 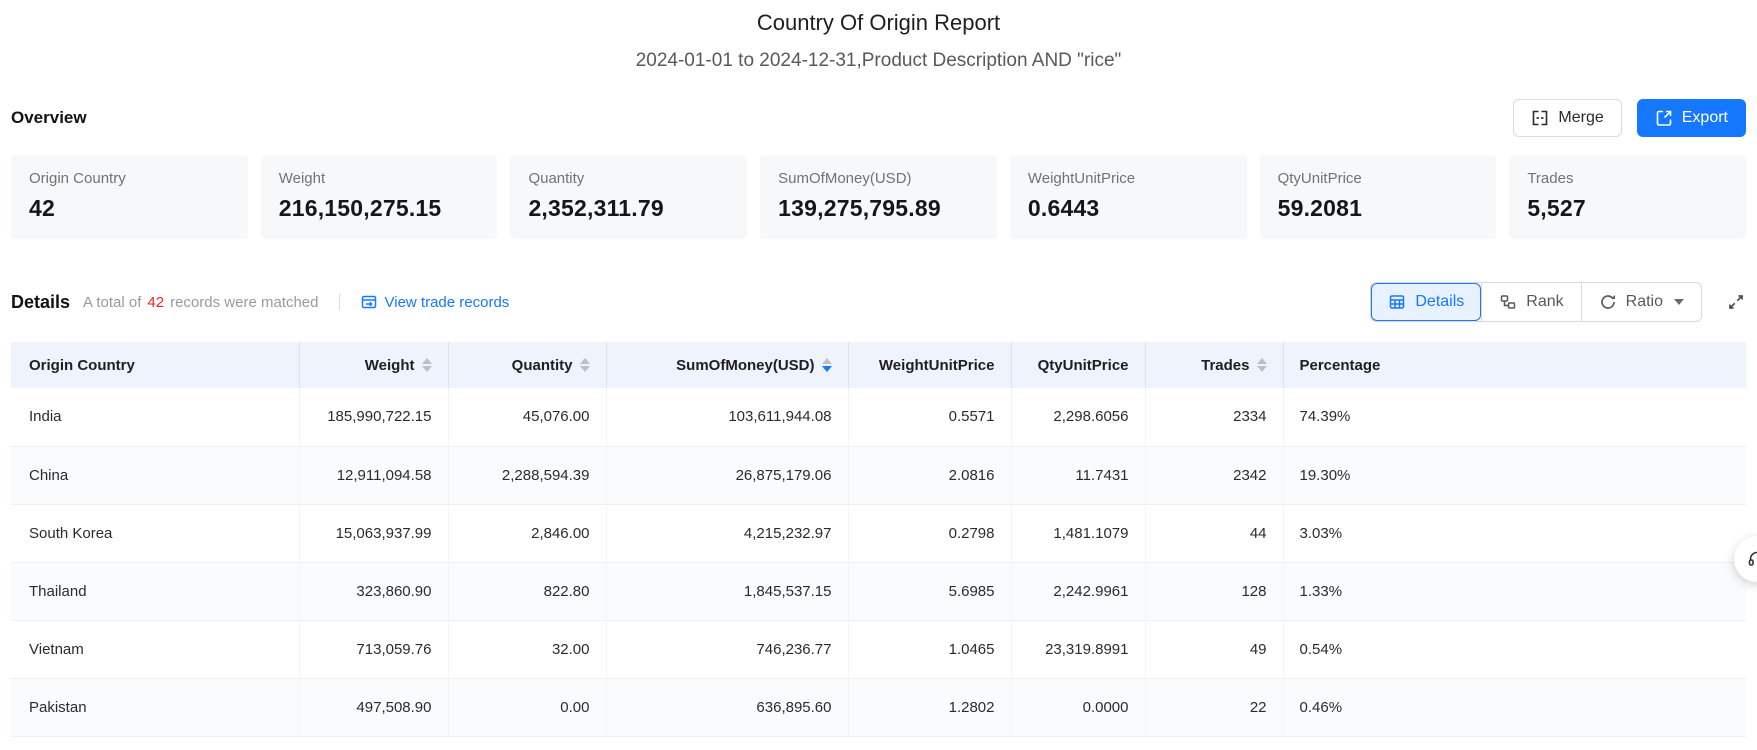 I want to click on column-header-inner: SumOfMoney(USD), so click(x=727, y=365).